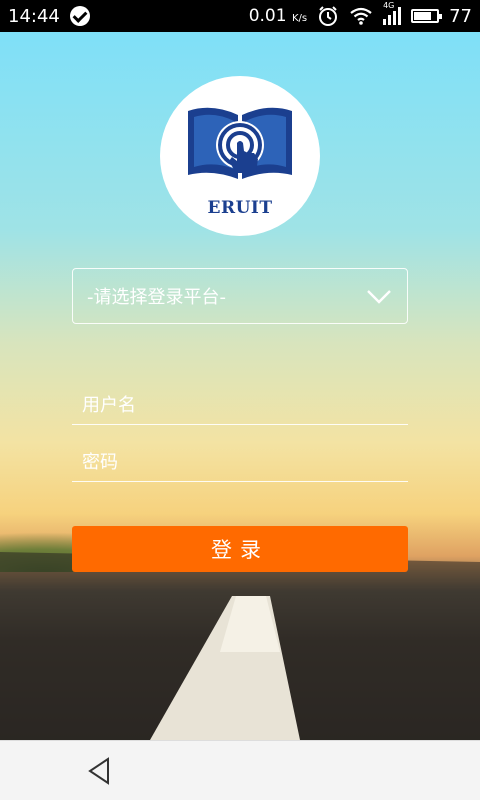  What do you see at coordinates (278, 16) in the screenshot?
I see `network-speed: 0.01 K/s` at bounding box center [278, 16].